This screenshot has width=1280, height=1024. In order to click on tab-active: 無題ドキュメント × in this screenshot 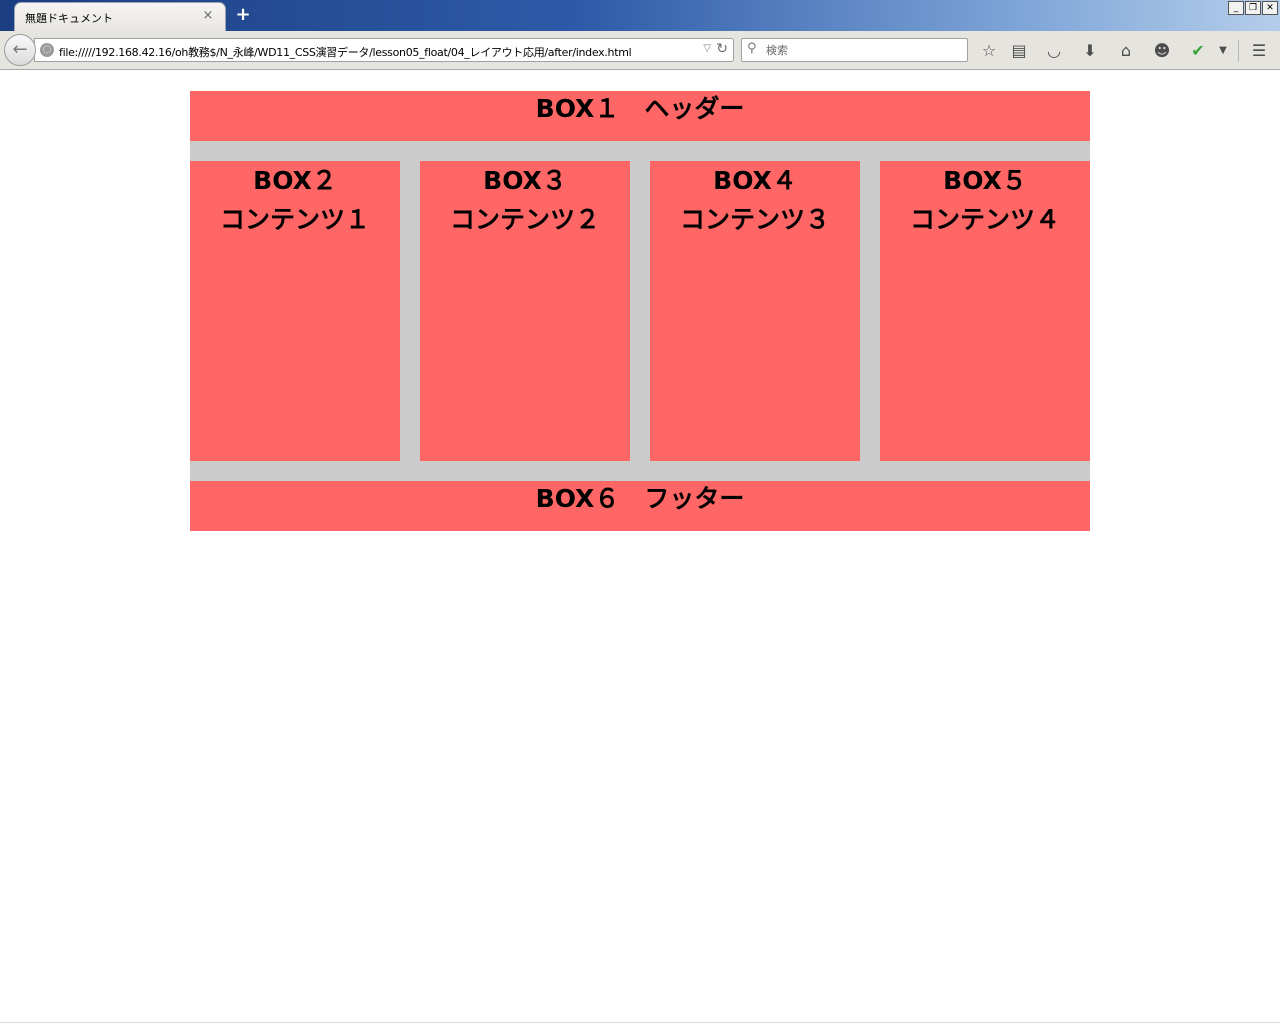, I will do `click(120, 17)`.